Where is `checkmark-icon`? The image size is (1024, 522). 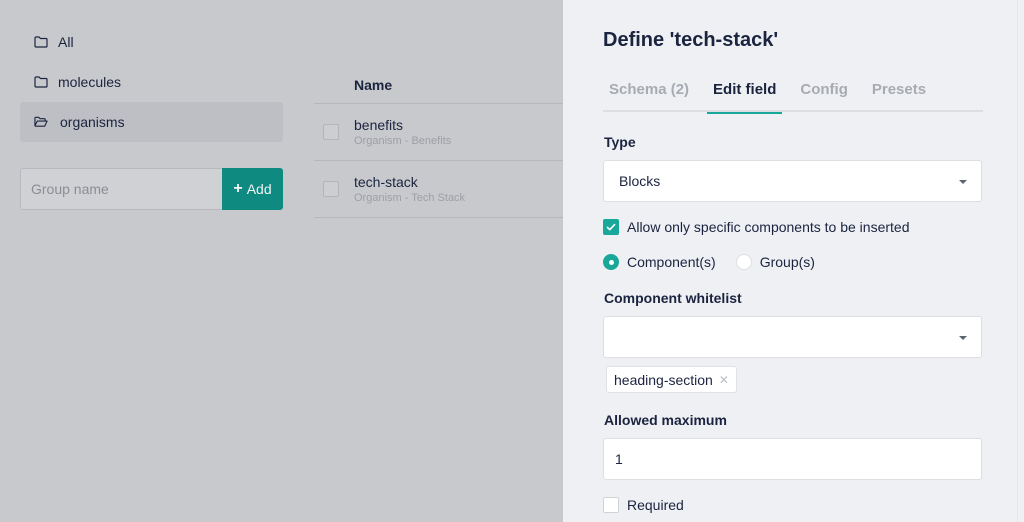 checkmark-icon is located at coordinates (611, 227).